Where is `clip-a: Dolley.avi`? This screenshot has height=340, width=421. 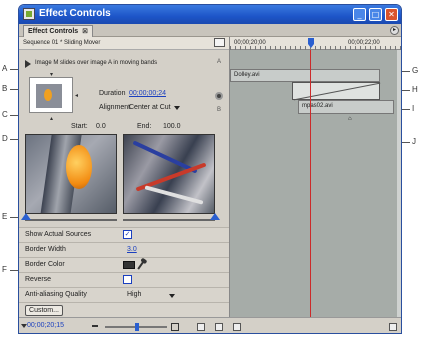
clip-a: Dolley.avi is located at coordinates (305, 75).